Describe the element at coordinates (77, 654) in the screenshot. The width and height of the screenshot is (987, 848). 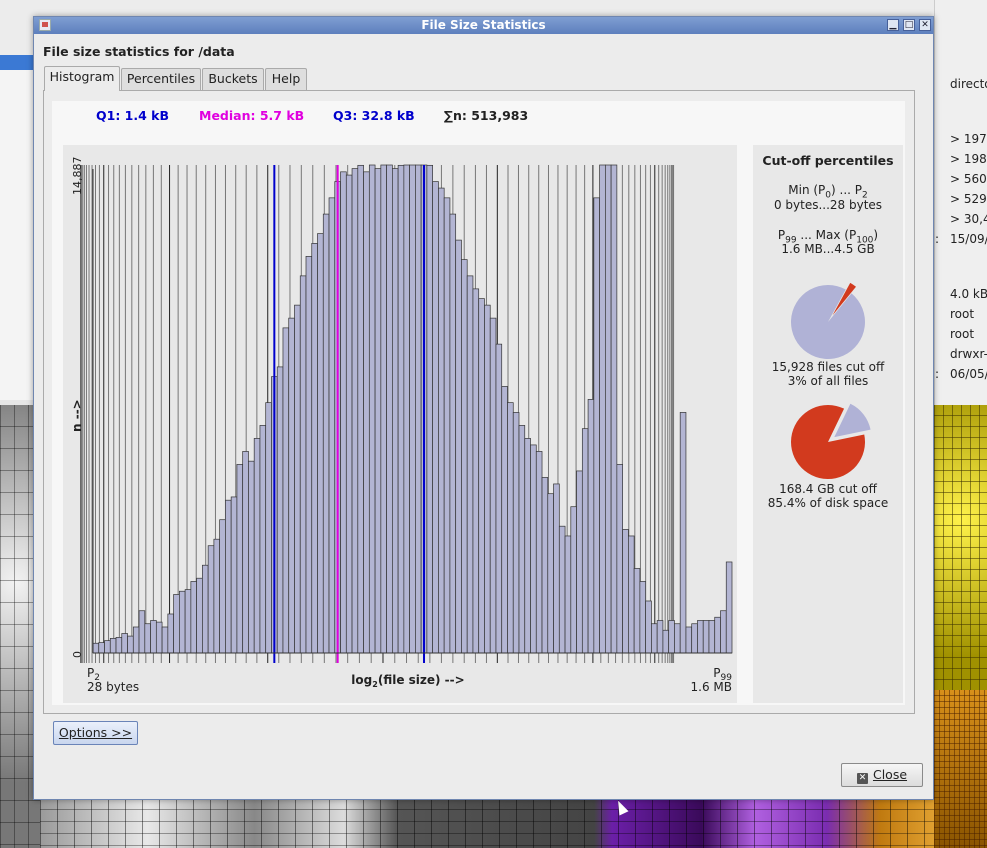
I see `y-tick-bottom: 0` at that location.